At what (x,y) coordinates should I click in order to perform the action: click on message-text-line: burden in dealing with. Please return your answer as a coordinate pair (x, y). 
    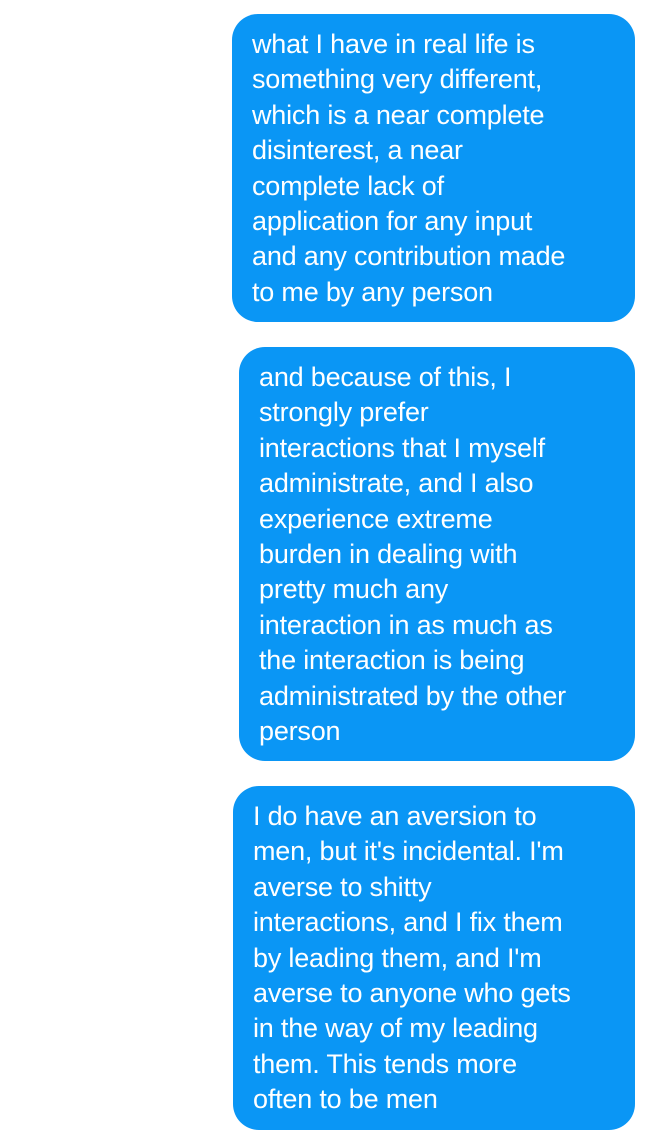
    Looking at the image, I should click on (388, 554).